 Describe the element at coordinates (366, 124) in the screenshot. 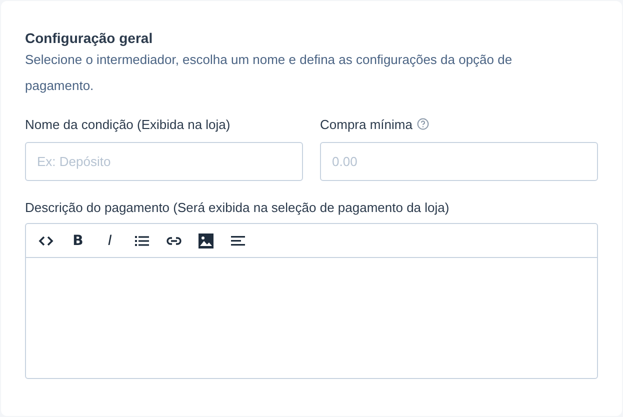

I see `field-label: Compra mínima` at that location.